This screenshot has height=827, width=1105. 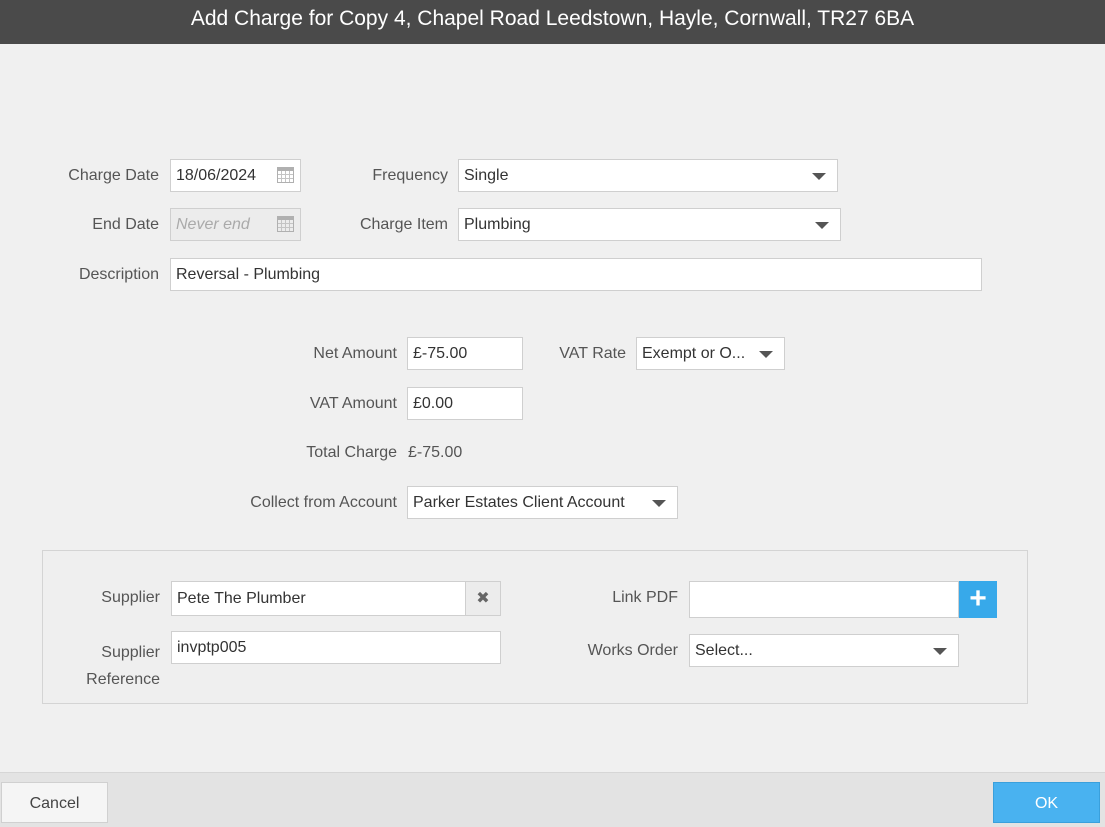 I want to click on total-charge-label: Total Charge, so click(x=351, y=452).